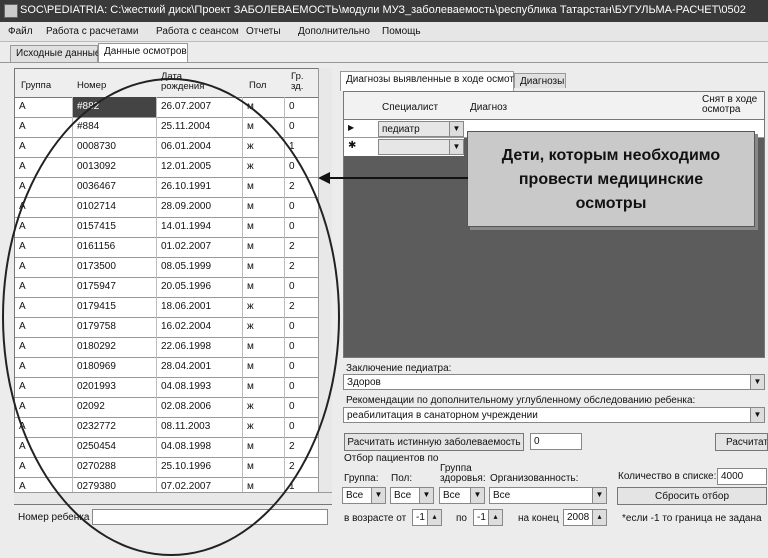 The width and height of the screenshot is (768, 558). I want to click on count-input: 4000, so click(742, 476).